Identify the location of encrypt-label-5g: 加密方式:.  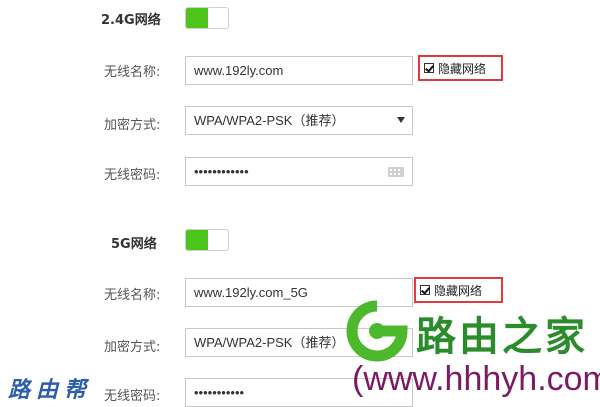
(132, 347).